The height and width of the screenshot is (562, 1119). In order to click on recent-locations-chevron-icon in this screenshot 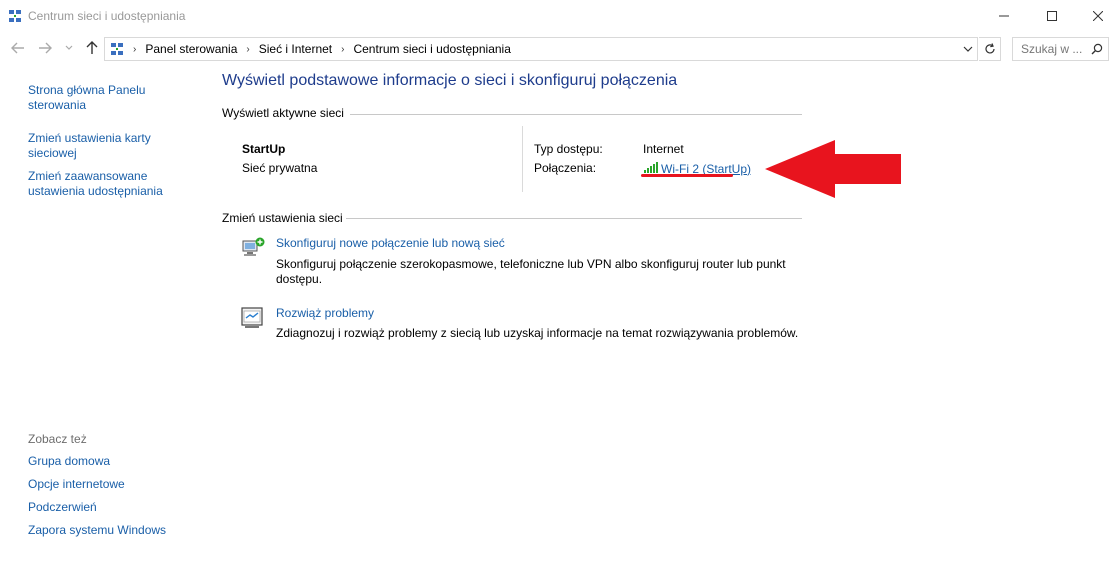, I will do `click(69, 48)`.